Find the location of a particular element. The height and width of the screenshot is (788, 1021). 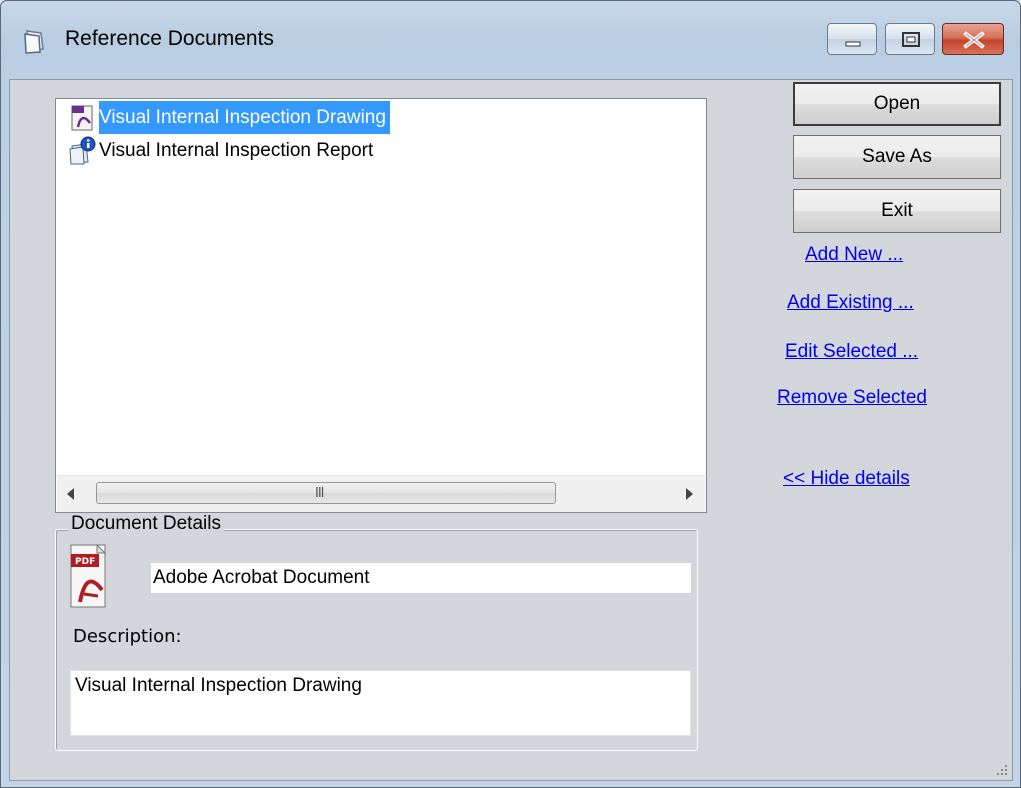

scrollbar-grip: III is located at coordinates (319, 493).